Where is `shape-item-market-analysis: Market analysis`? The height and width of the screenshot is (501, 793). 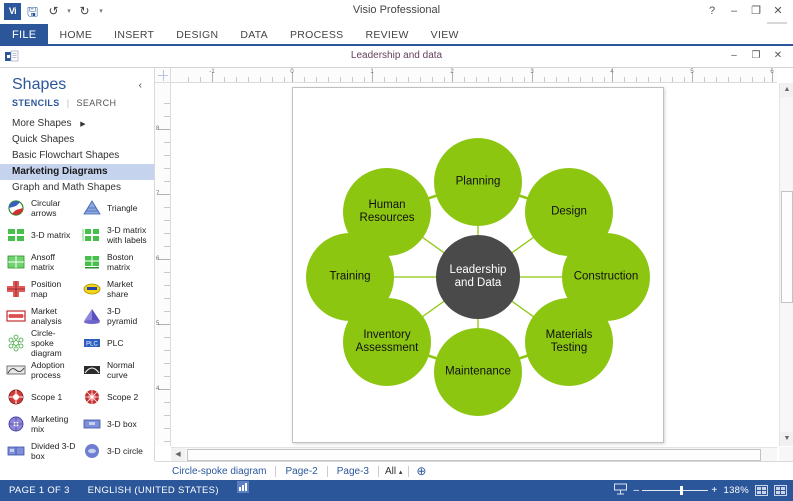 shape-item-market-analysis: Market analysis is located at coordinates (38, 315).